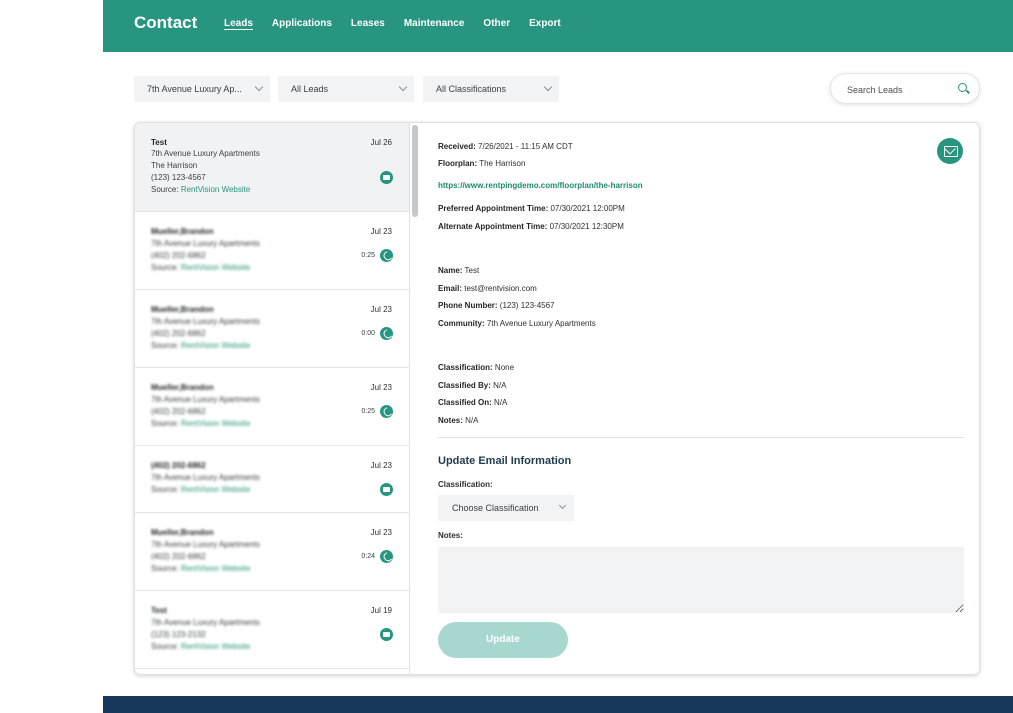 Image resolution: width=1013 pixels, height=713 pixels. What do you see at coordinates (434, 23) in the screenshot?
I see `nav-maintenance: Maintenance` at bounding box center [434, 23].